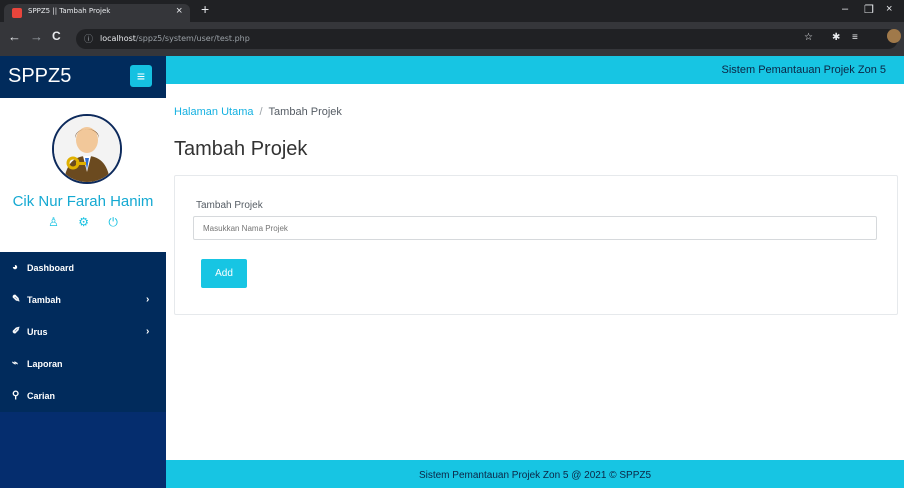  What do you see at coordinates (487, 39) in the screenshot?
I see `url-field: ⓘ localhost/sppz5/system/user/test.php ☆` at bounding box center [487, 39].